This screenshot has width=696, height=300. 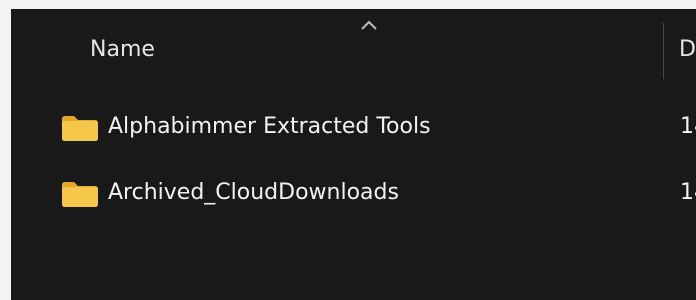 I want to click on column-header-date: D, so click(x=687, y=50).